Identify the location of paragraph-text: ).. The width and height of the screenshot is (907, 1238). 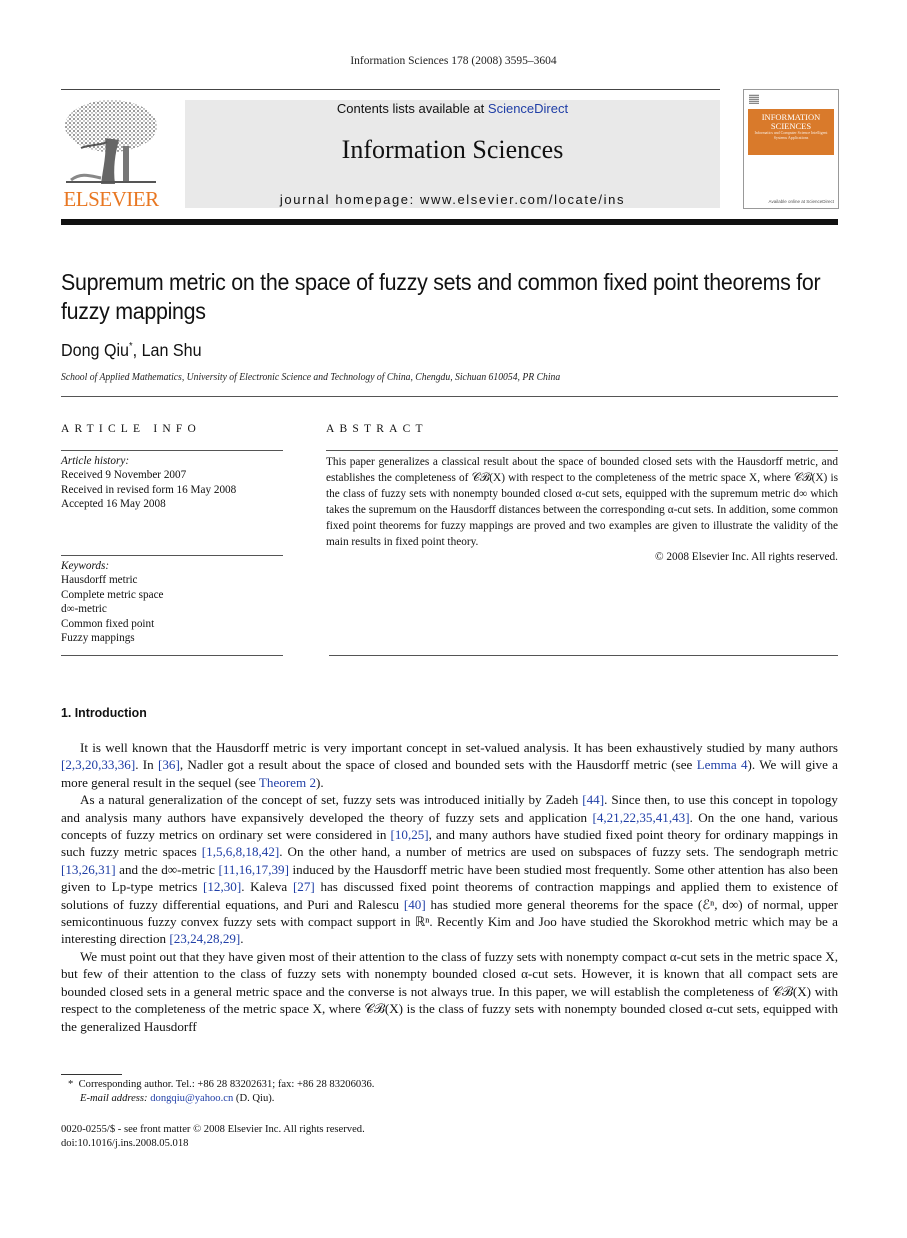
(320, 782).